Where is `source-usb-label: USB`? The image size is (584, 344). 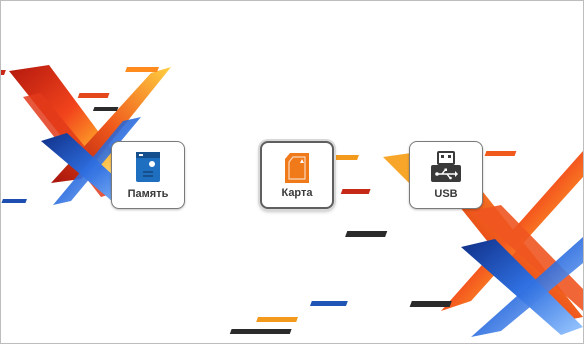 source-usb-label: USB is located at coordinates (446, 194).